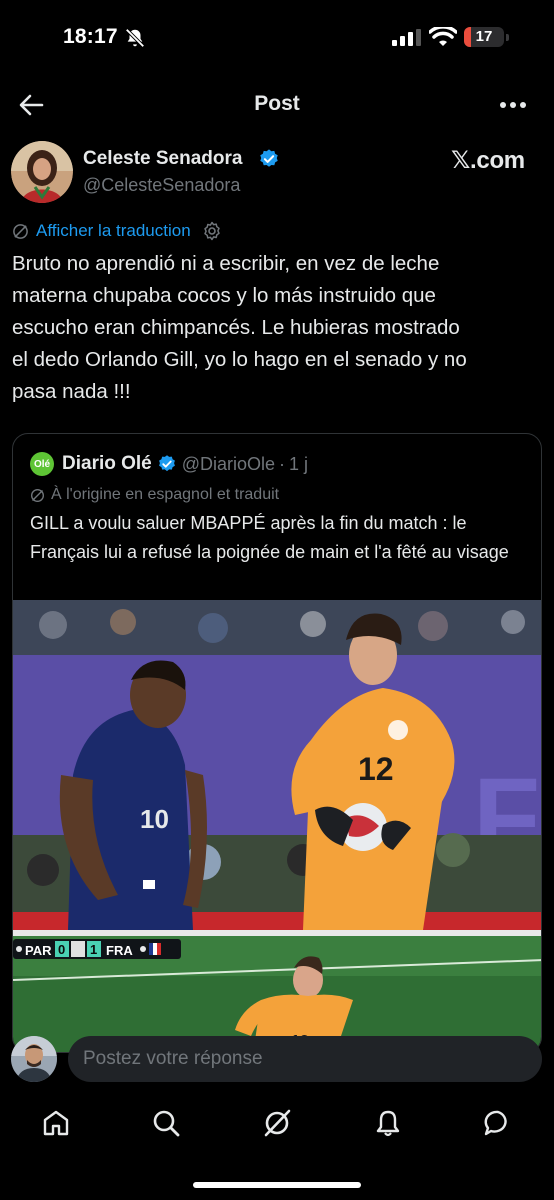 This screenshot has height=1200, width=554. Describe the element at coordinates (228, 463) in the screenshot. I see `quote-author-handle: @DiarioOle` at that location.